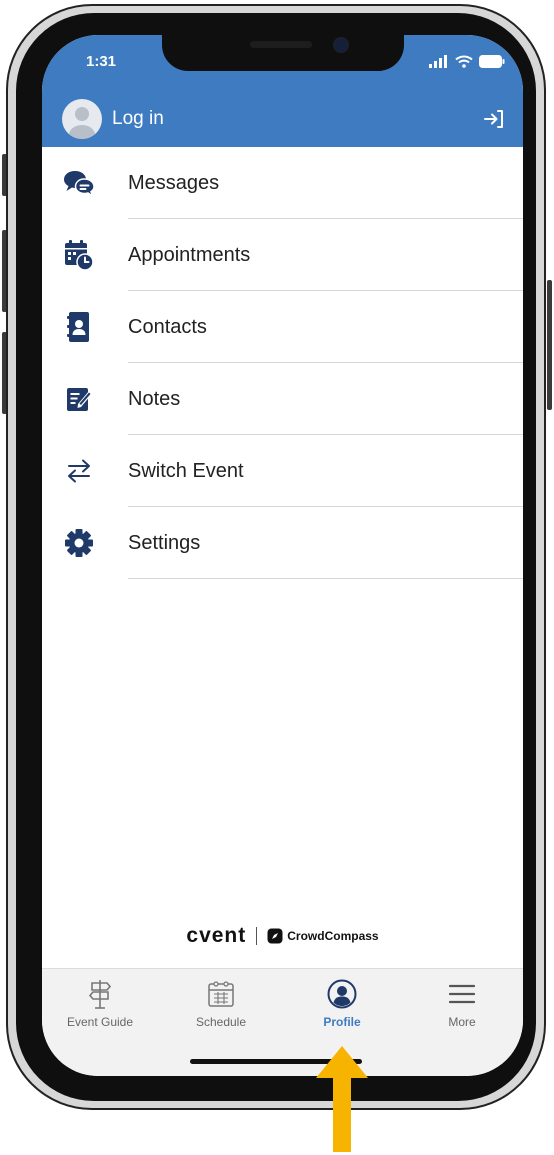 This screenshot has height=1155, width=554. Describe the element at coordinates (342, 1099) in the screenshot. I see `annotation-arrow-icon` at that location.